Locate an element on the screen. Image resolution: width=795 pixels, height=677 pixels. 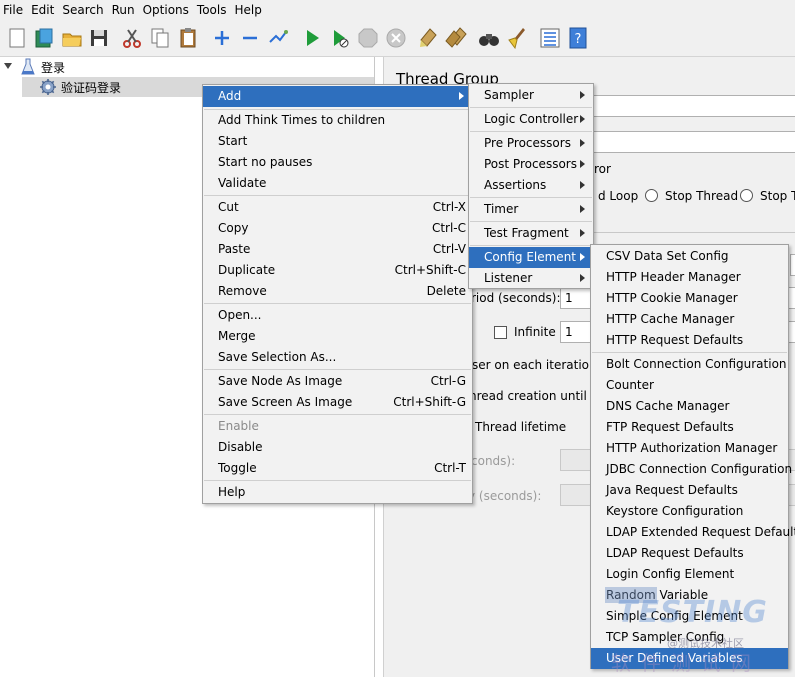
config-ldap-extended-request-defaults: LDAP Extended Request Defaults is located at coordinates (693, 532).